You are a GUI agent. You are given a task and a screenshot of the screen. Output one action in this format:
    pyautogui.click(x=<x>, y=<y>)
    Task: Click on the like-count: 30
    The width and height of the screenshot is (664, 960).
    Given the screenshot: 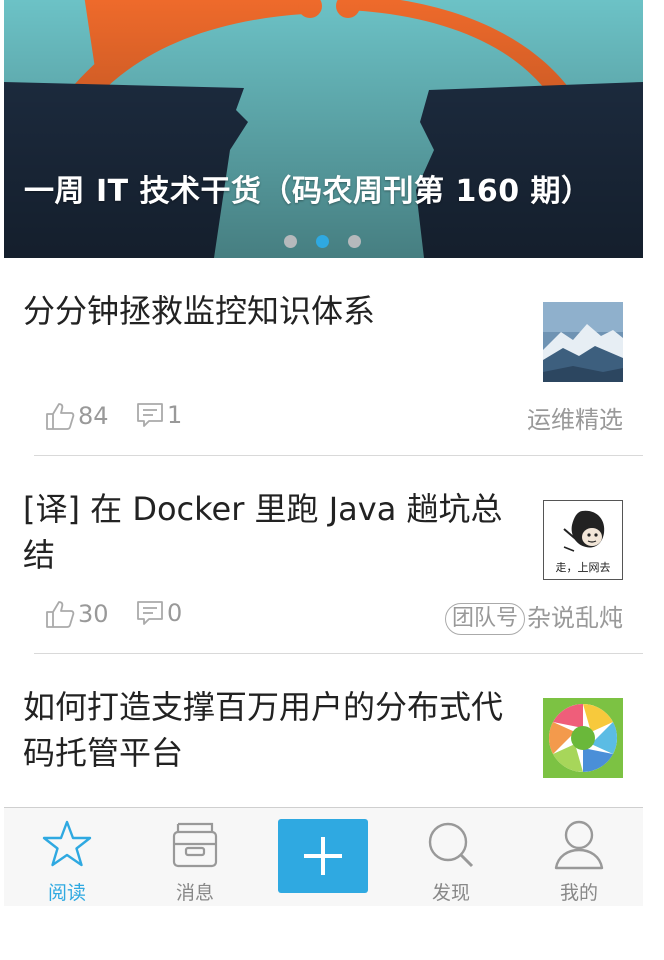 What is the action you would take?
    pyautogui.click(x=93, y=614)
    